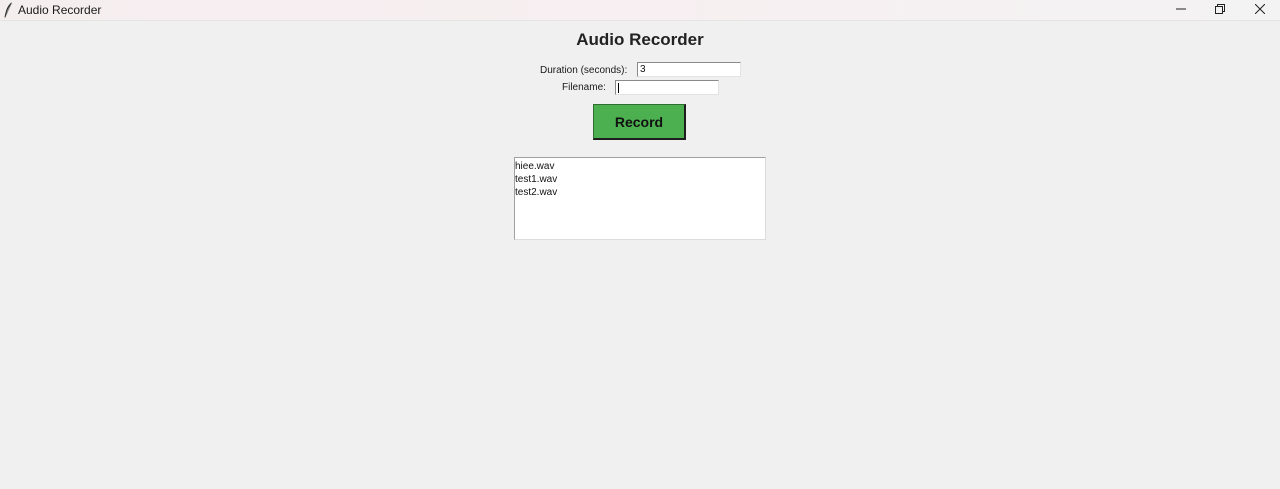 This screenshot has width=1280, height=489. I want to click on minimize-button, so click(1181, 10).